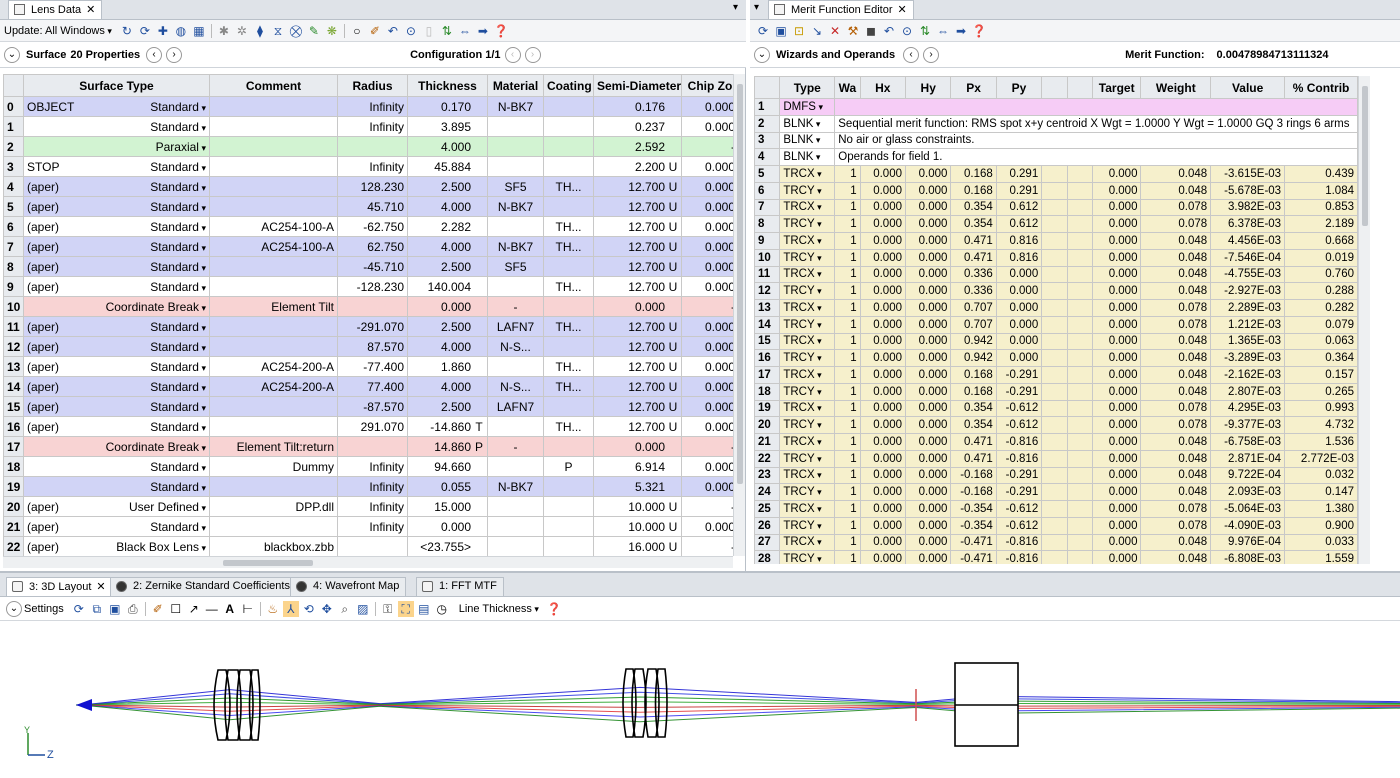  Describe the element at coordinates (372, 266) in the screenshot. I see `radius-cell: -45.710` at that location.